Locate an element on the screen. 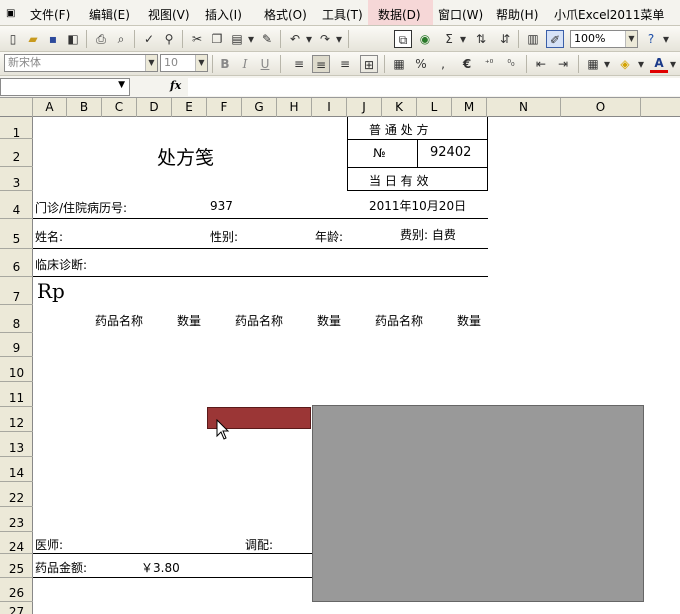  copy-icon: ❐ is located at coordinates (217, 39).